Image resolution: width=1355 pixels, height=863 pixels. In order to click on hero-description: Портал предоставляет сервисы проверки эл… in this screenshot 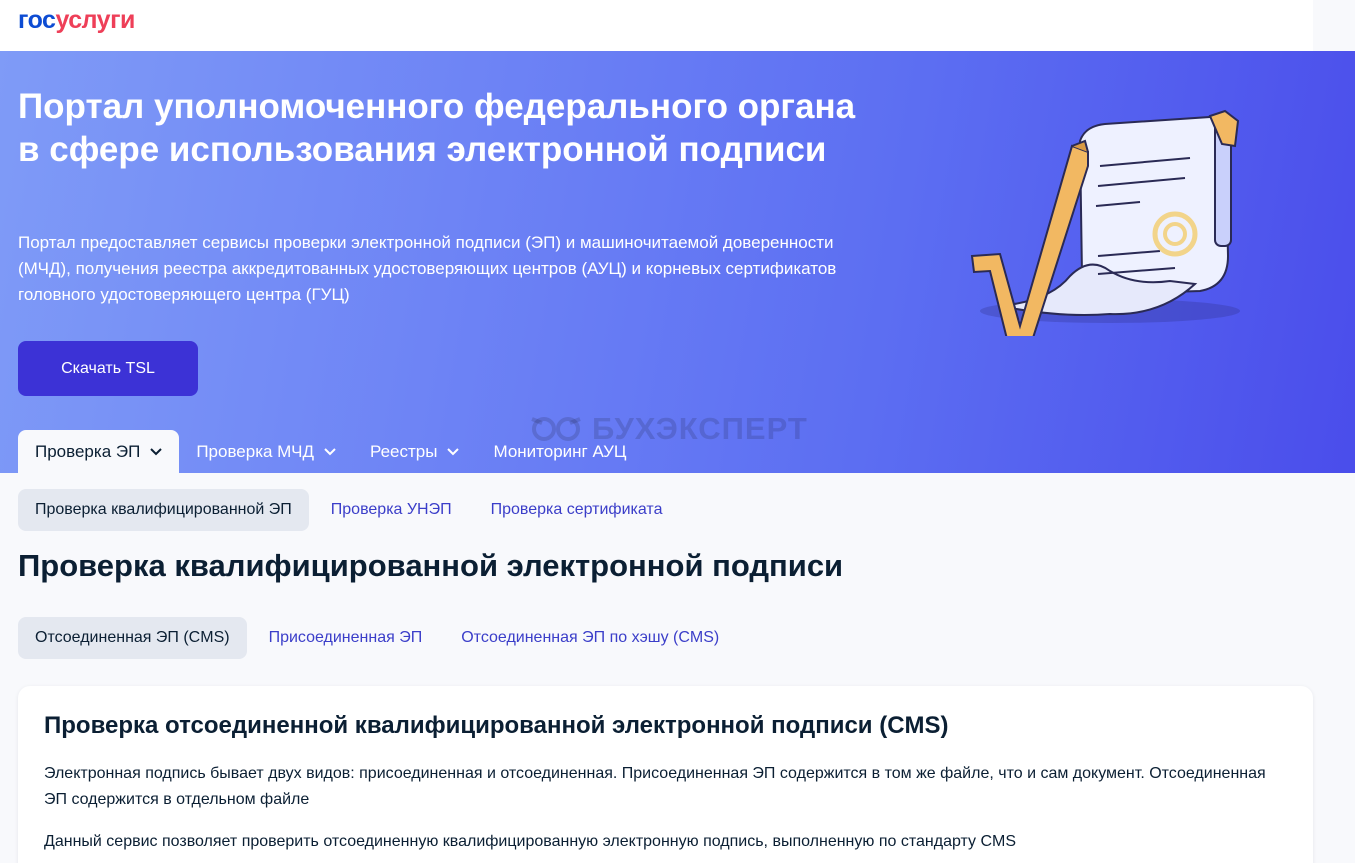, I will do `click(427, 268)`.